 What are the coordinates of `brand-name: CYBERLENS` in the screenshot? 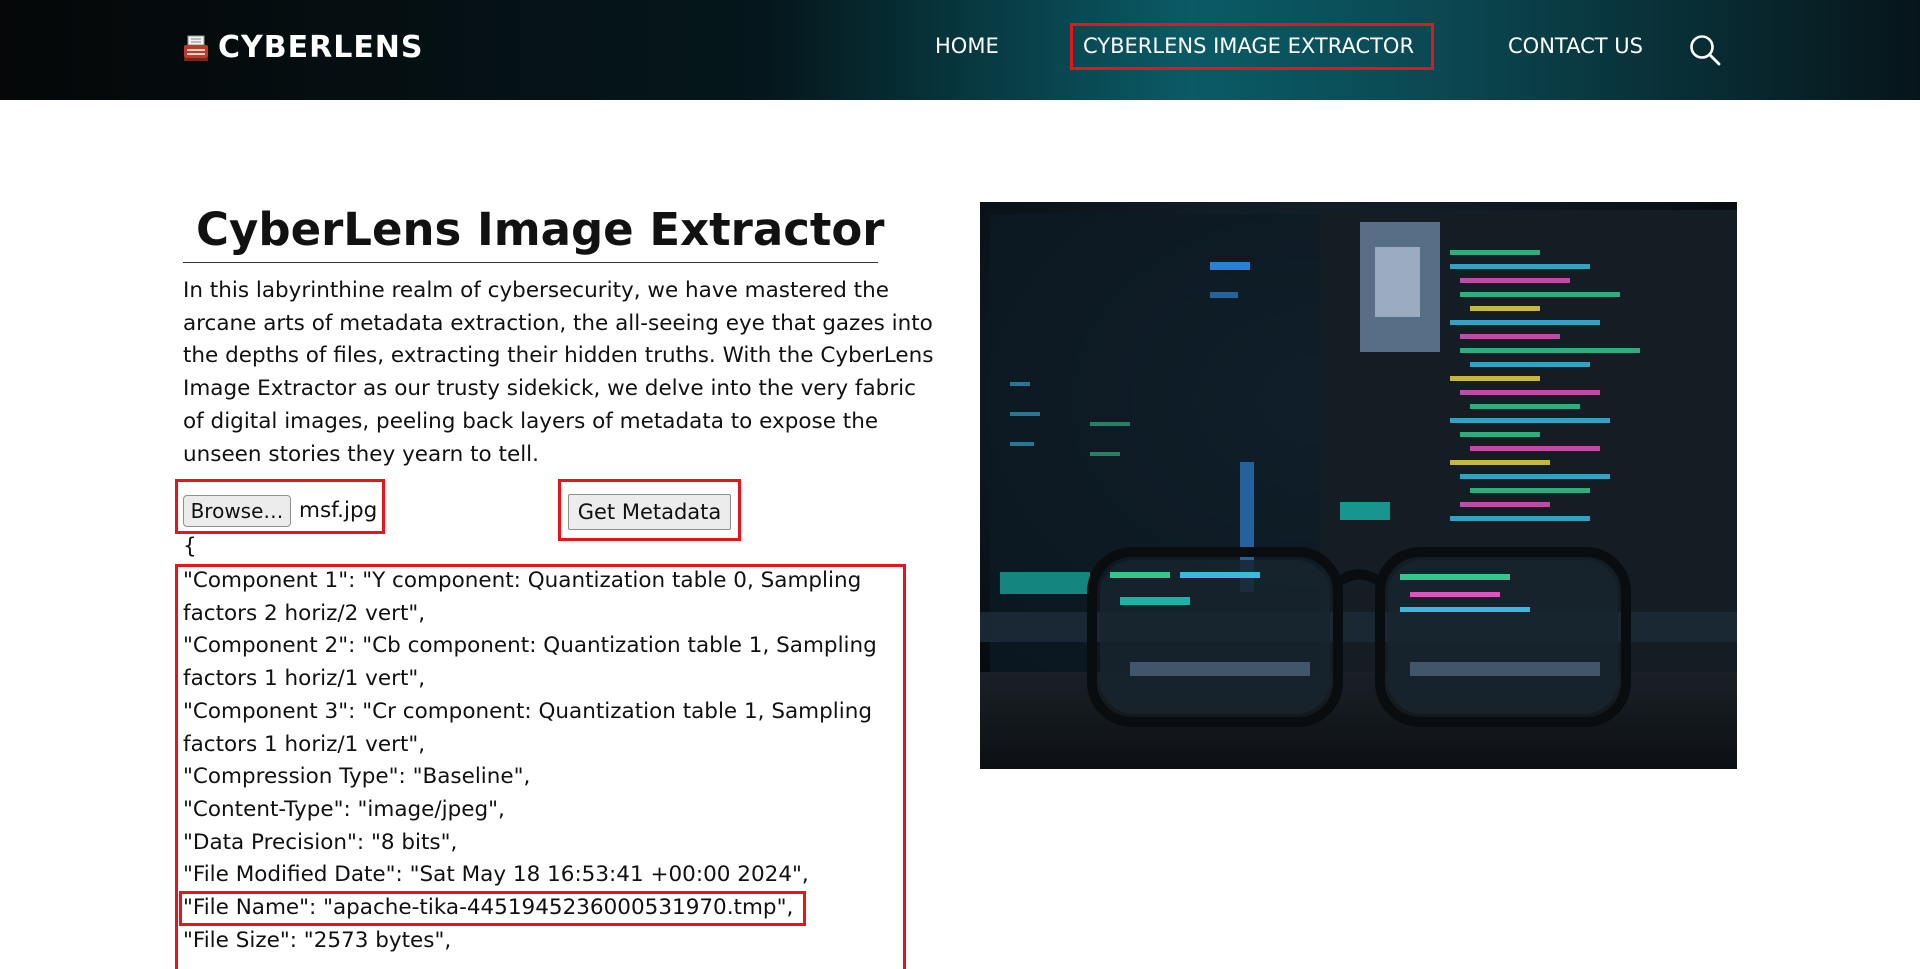 It's located at (321, 47).